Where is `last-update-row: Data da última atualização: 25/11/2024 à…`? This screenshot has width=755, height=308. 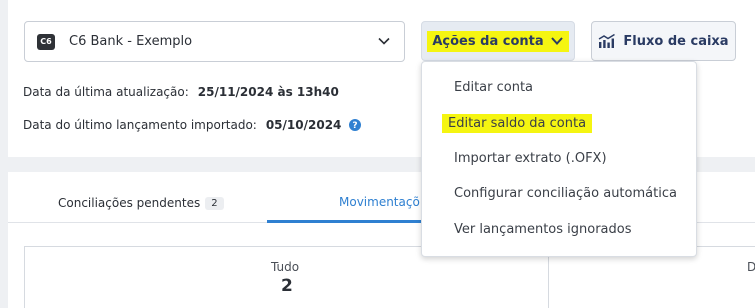
last-update-row: Data da última atualização: 25/11/2024 à… is located at coordinates (181, 92).